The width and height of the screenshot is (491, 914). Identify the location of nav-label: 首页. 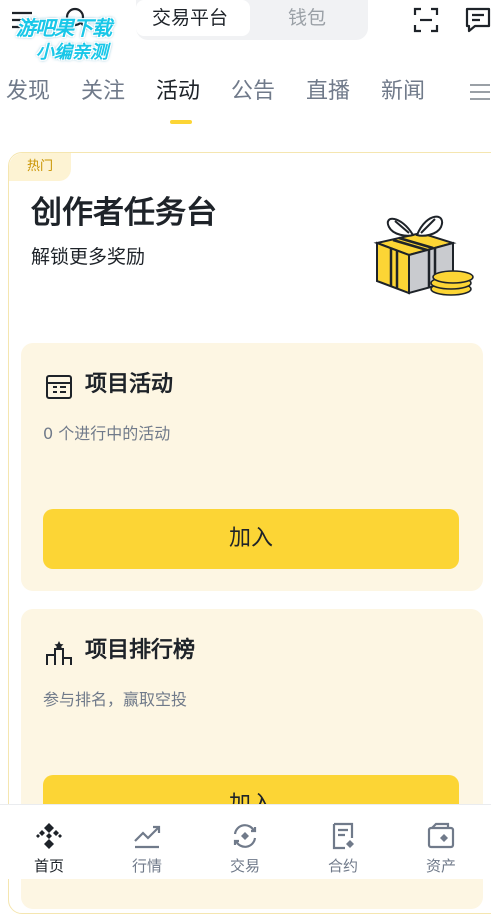
(48, 866).